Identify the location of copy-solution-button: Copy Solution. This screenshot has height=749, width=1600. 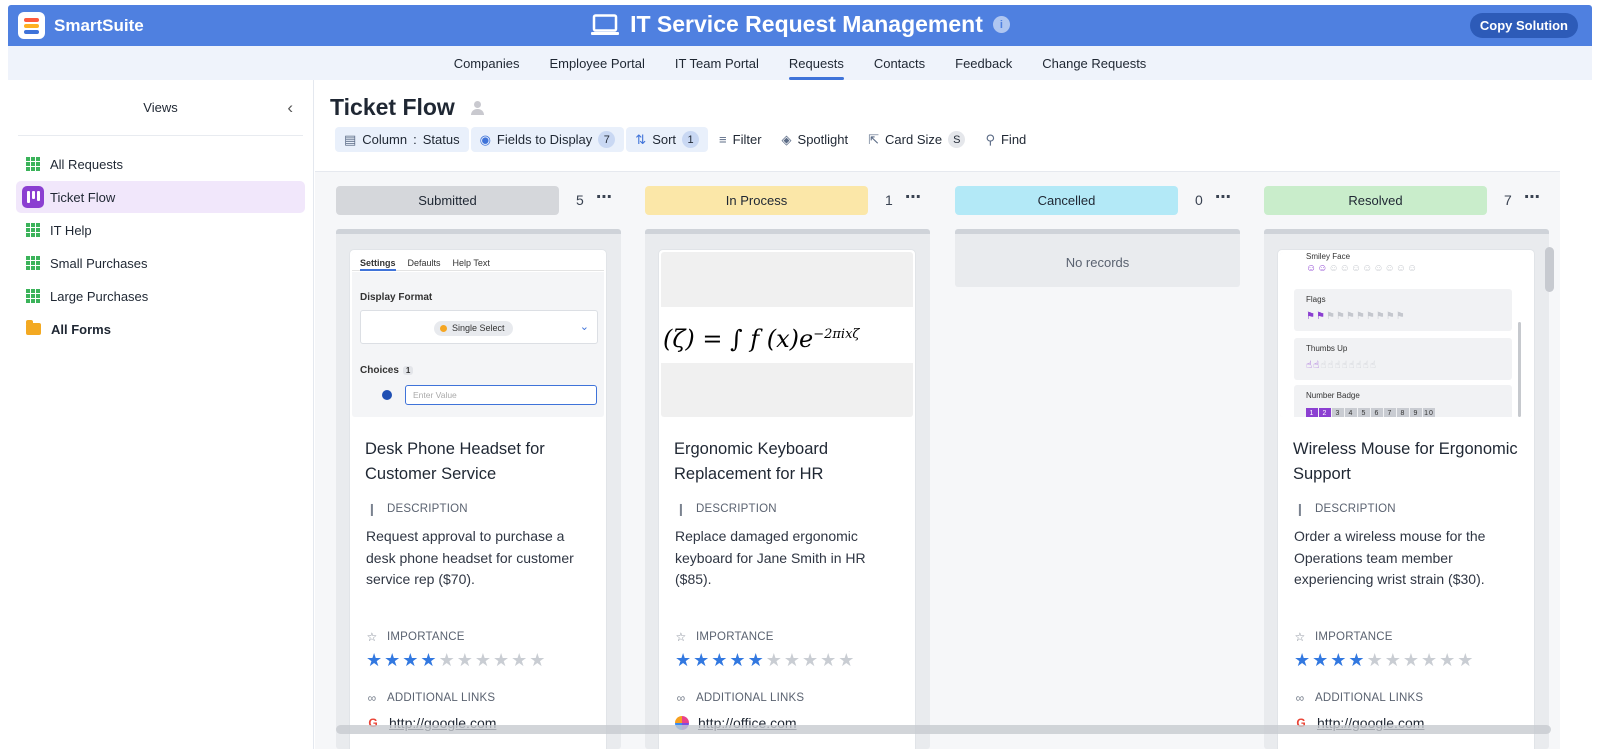
(1523, 25).